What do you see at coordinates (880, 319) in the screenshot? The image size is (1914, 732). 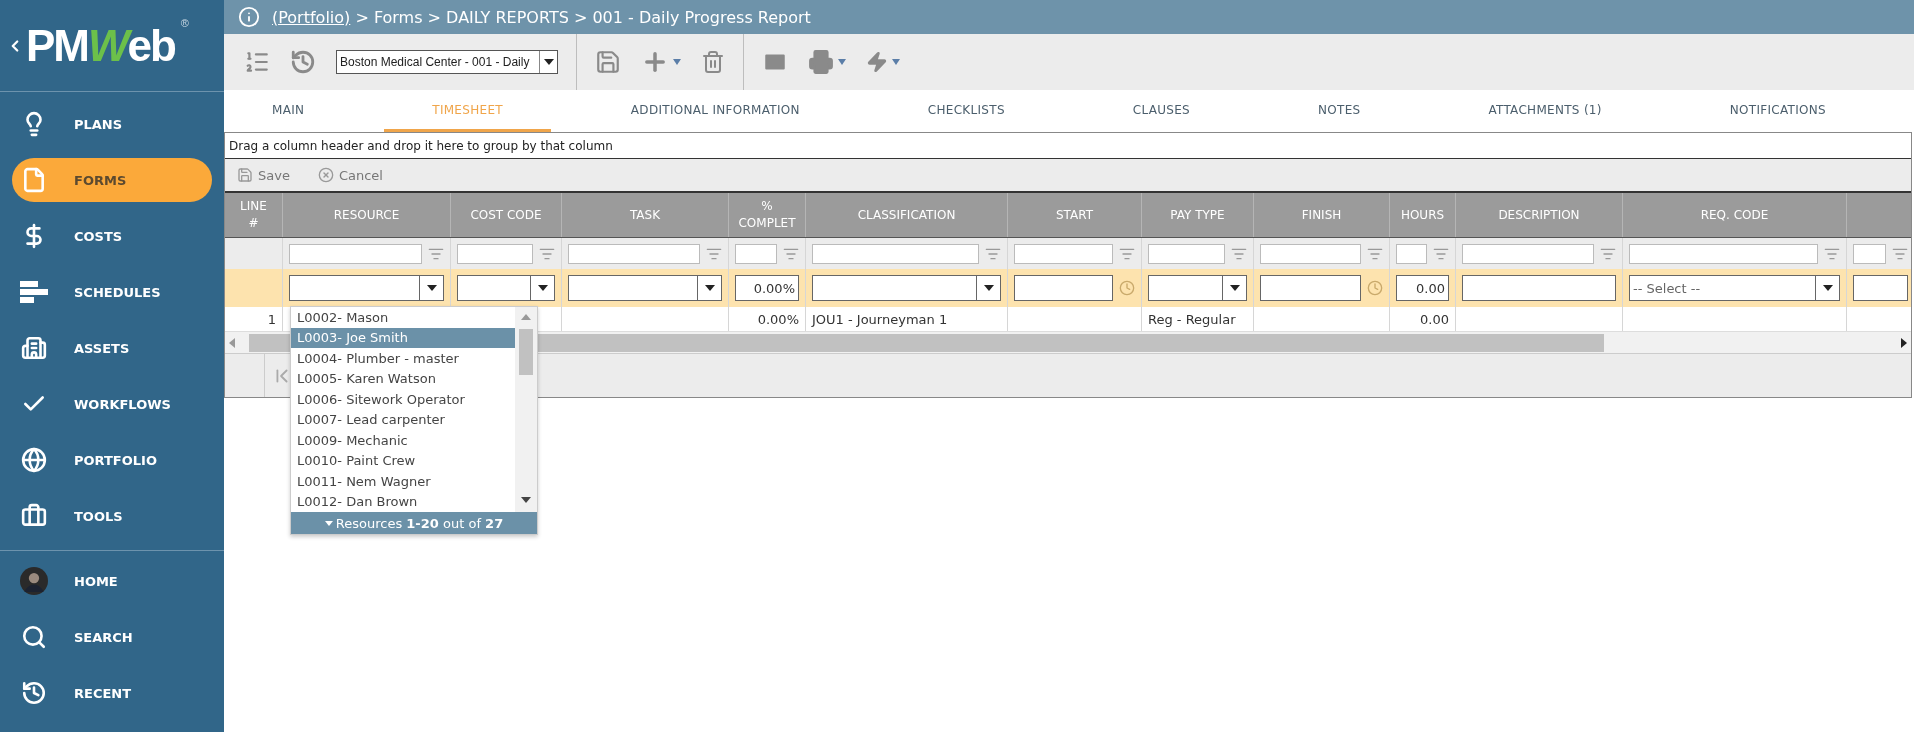 I see `table-cell: JOU1 - Journeyman 1` at bounding box center [880, 319].